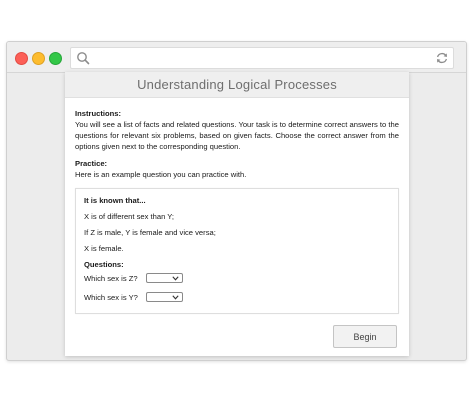 The width and height of the screenshot is (473, 405). Describe the element at coordinates (111, 297) in the screenshot. I see `question-label-y: Which sex is Y?` at that location.